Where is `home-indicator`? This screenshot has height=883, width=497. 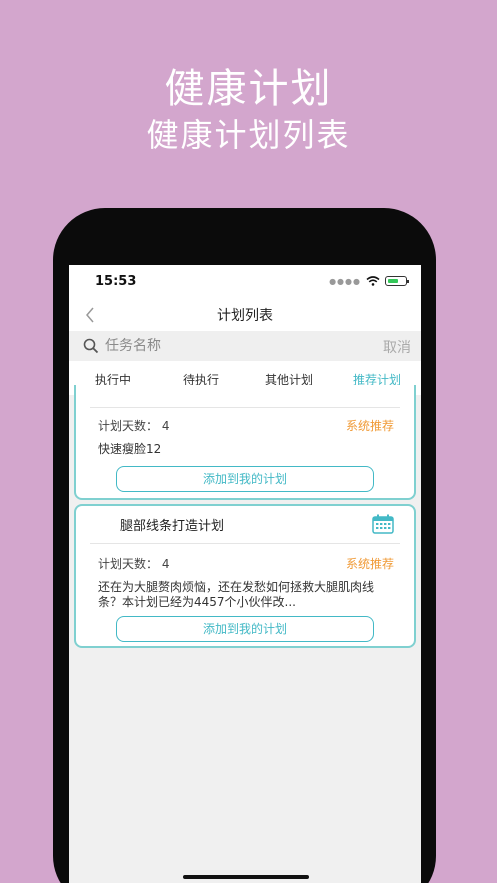
home-indicator is located at coordinates (246, 877).